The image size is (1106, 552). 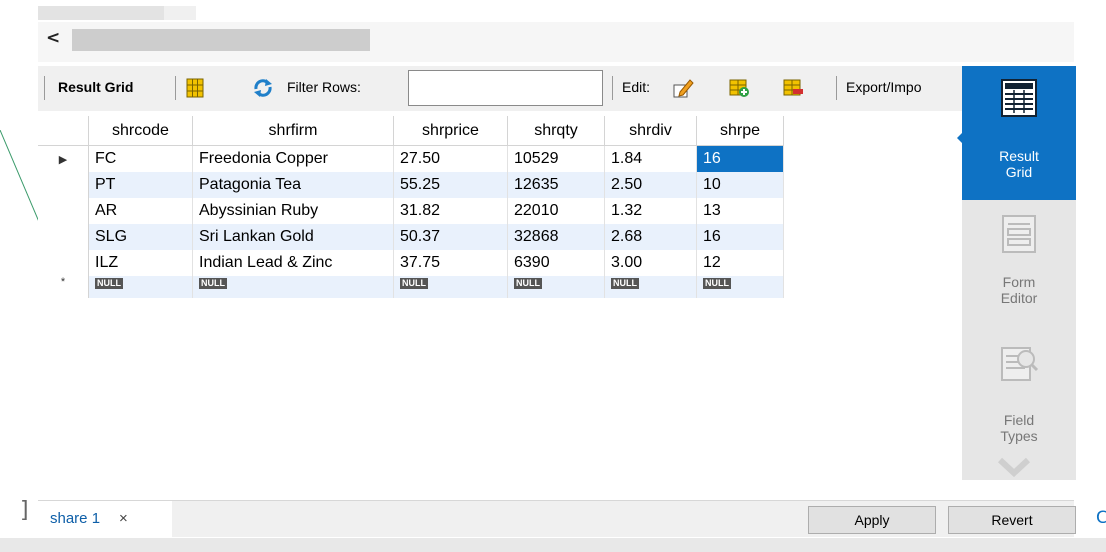 What do you see at coordinates (63, 158) in the screenshot?
I see `current-row-indicator-icon: ▶` at bounding box center [63, 158].